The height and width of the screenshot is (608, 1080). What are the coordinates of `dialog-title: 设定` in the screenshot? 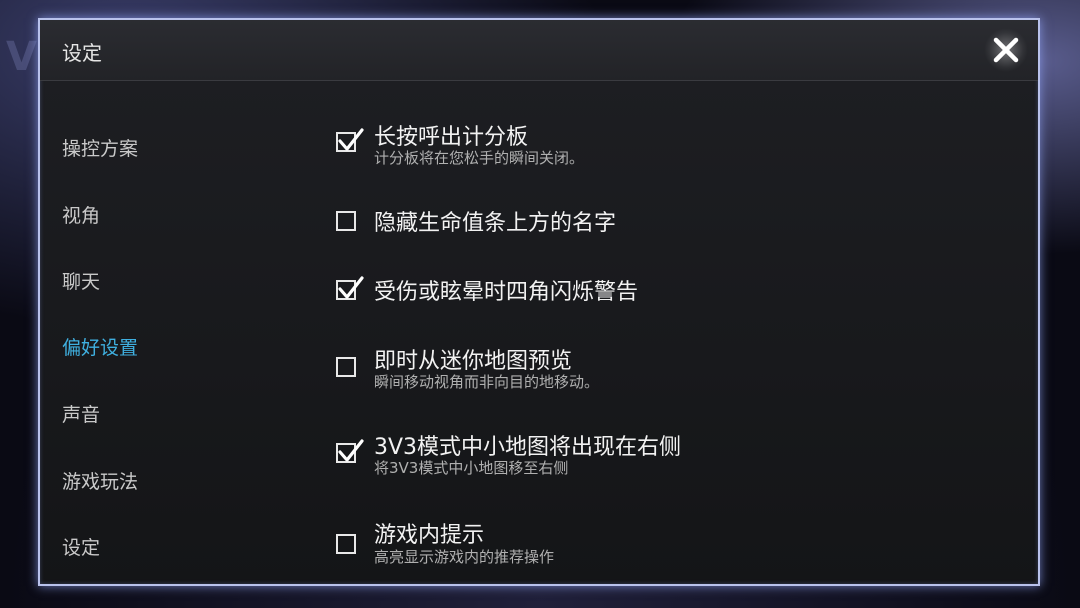 It's located at (82, 53).